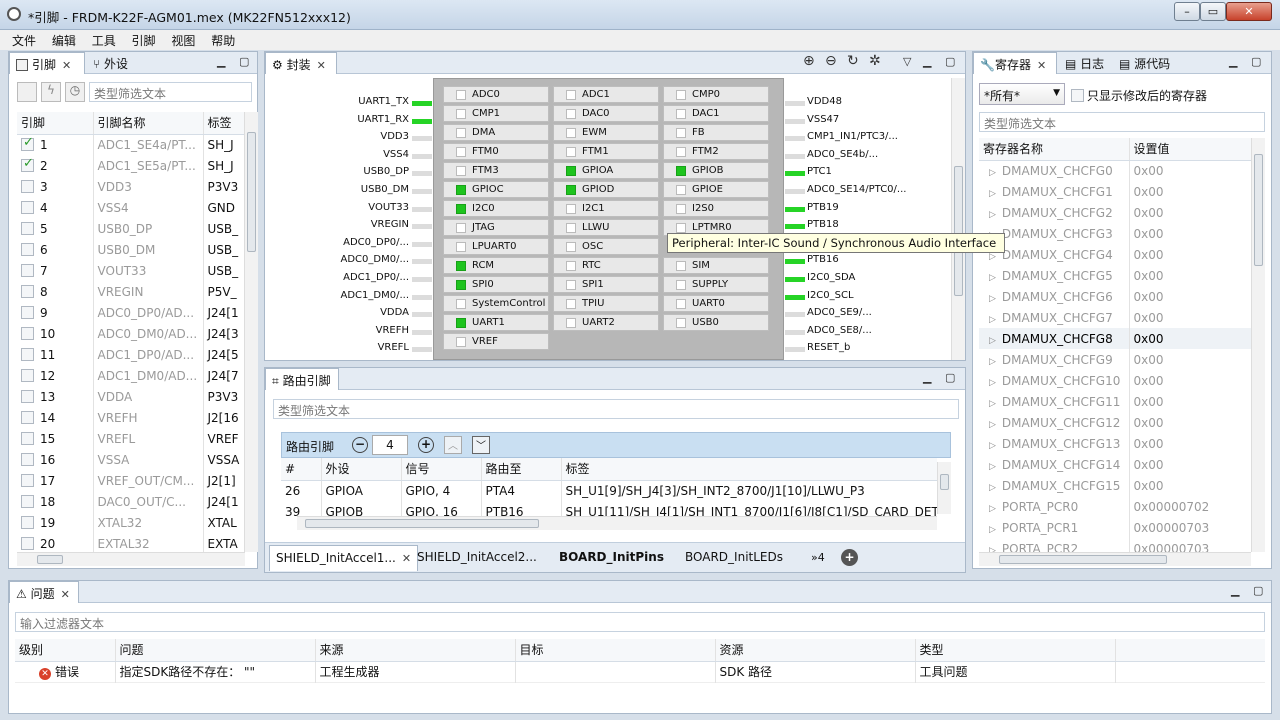  I want to click on left-pin-label: USB0_DM, so click(354, 189).